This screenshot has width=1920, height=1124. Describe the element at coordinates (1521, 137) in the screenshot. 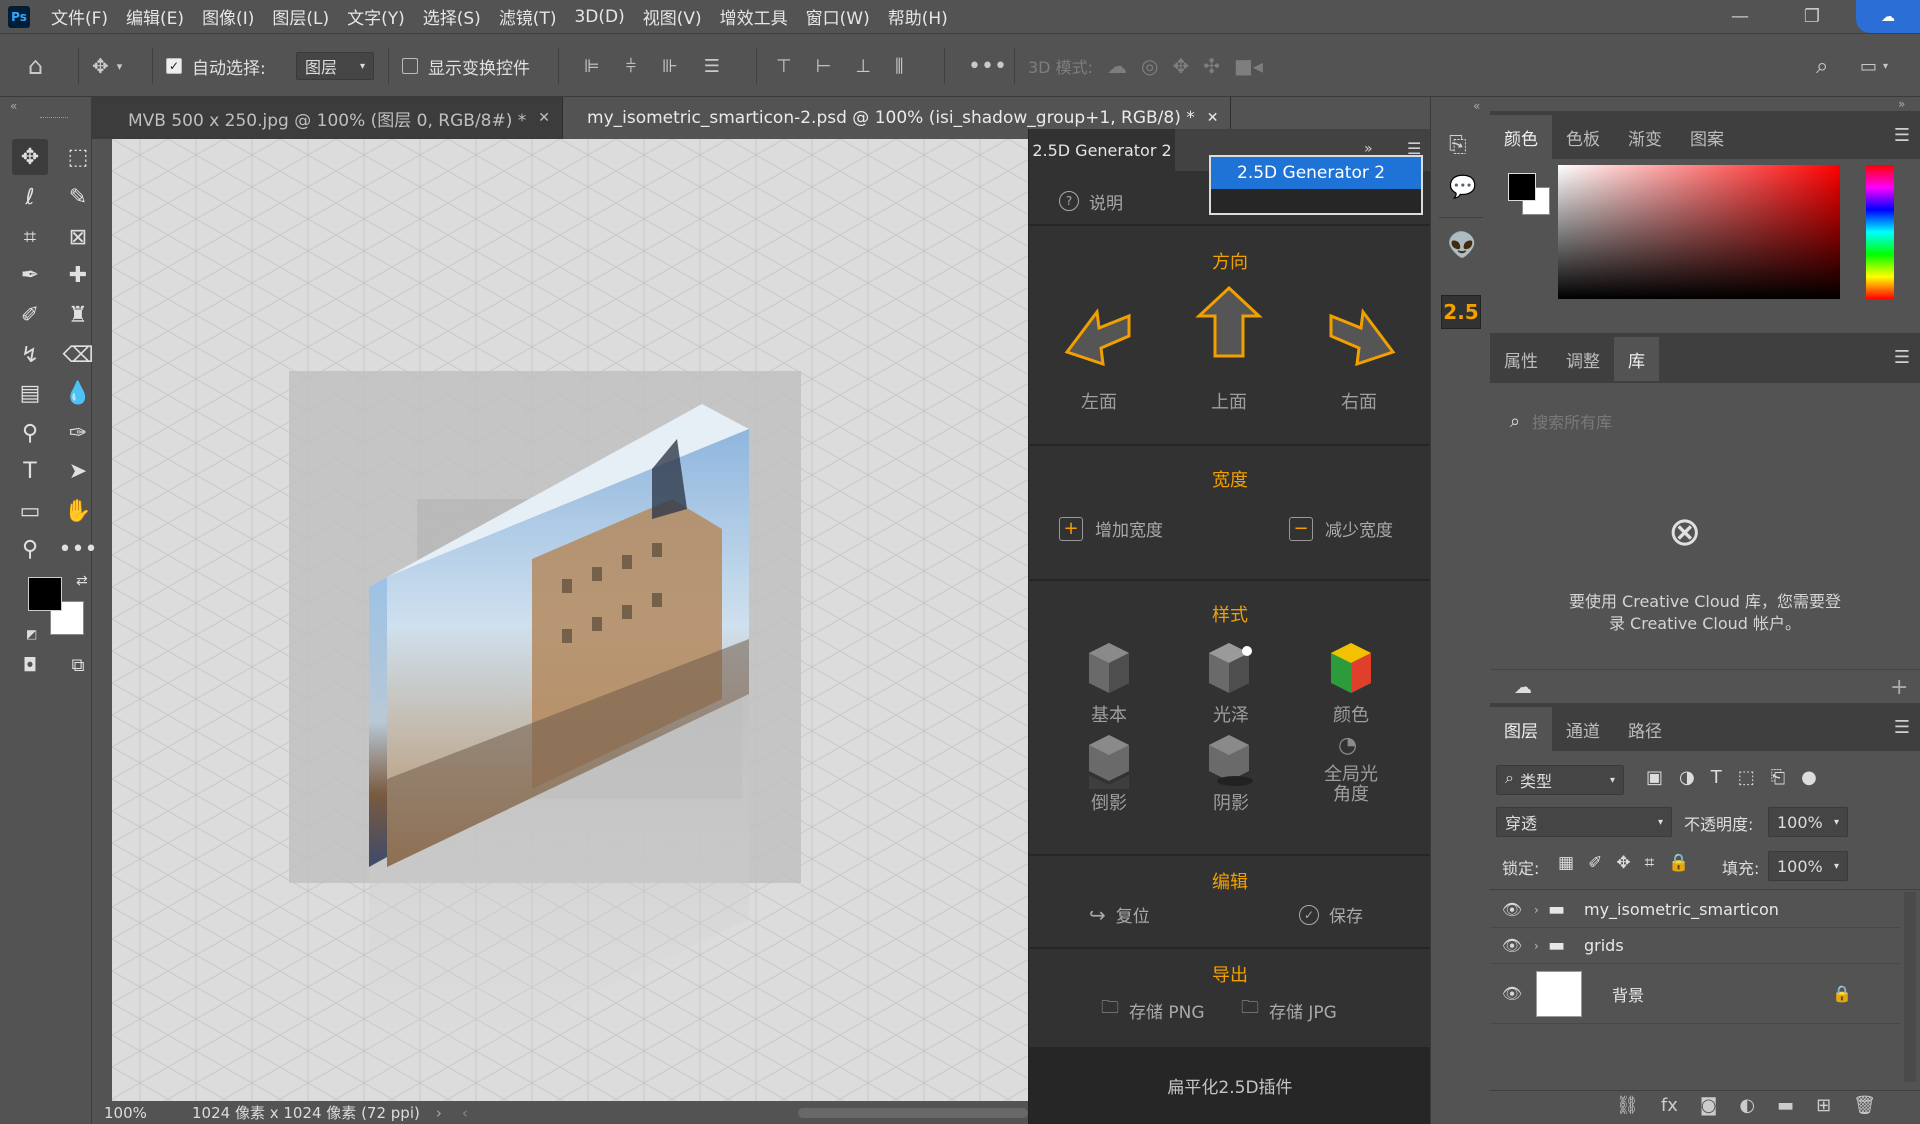

I see `tab-color: 颜色` at that location.